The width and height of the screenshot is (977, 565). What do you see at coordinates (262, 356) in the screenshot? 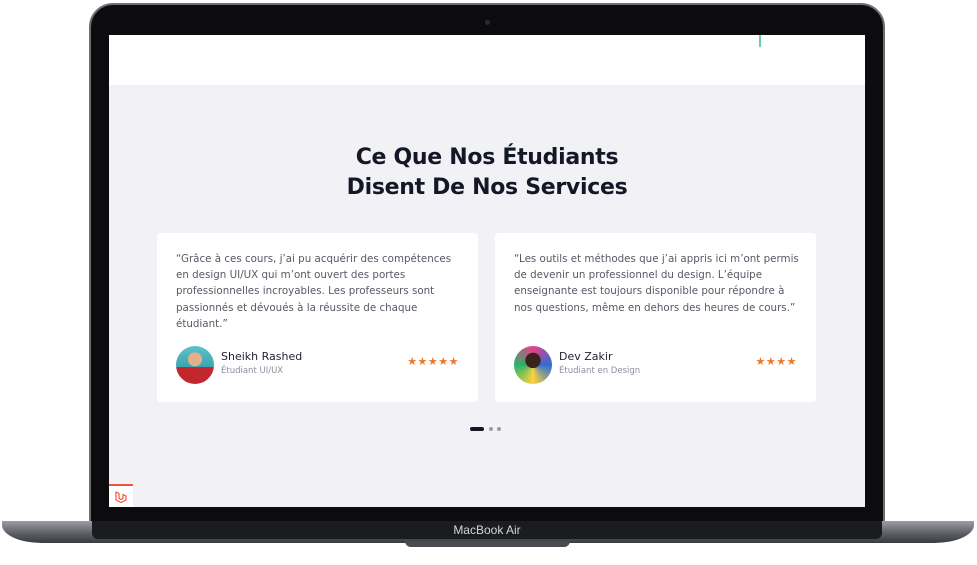
I see `author-name: Sheikh Rashed` at bounding box center [262, 356].